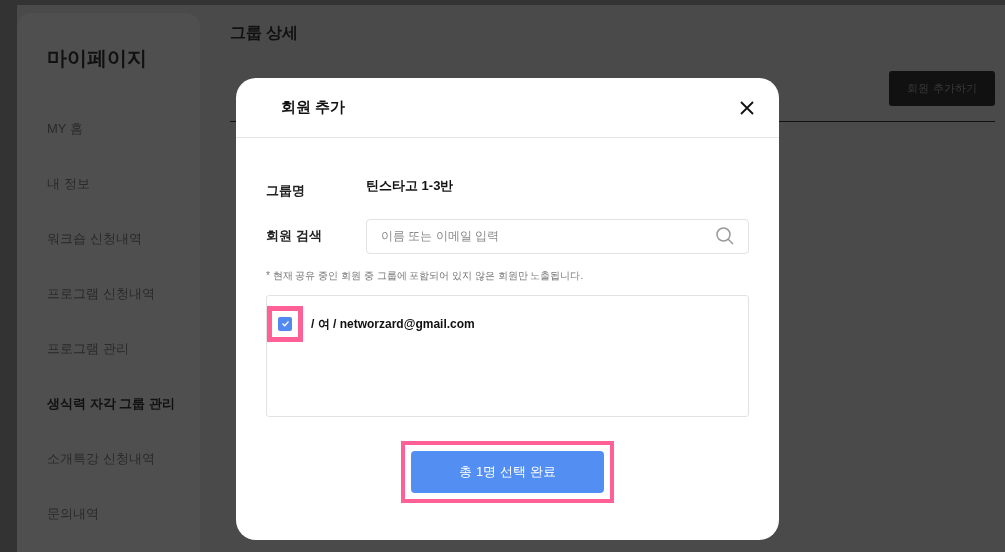 This screenshot has height=552, width=1005. Describe the element at coordinates (507, 471) in the screenshot. I see `confirm-button: 총 1명 선택 완료` at that location.